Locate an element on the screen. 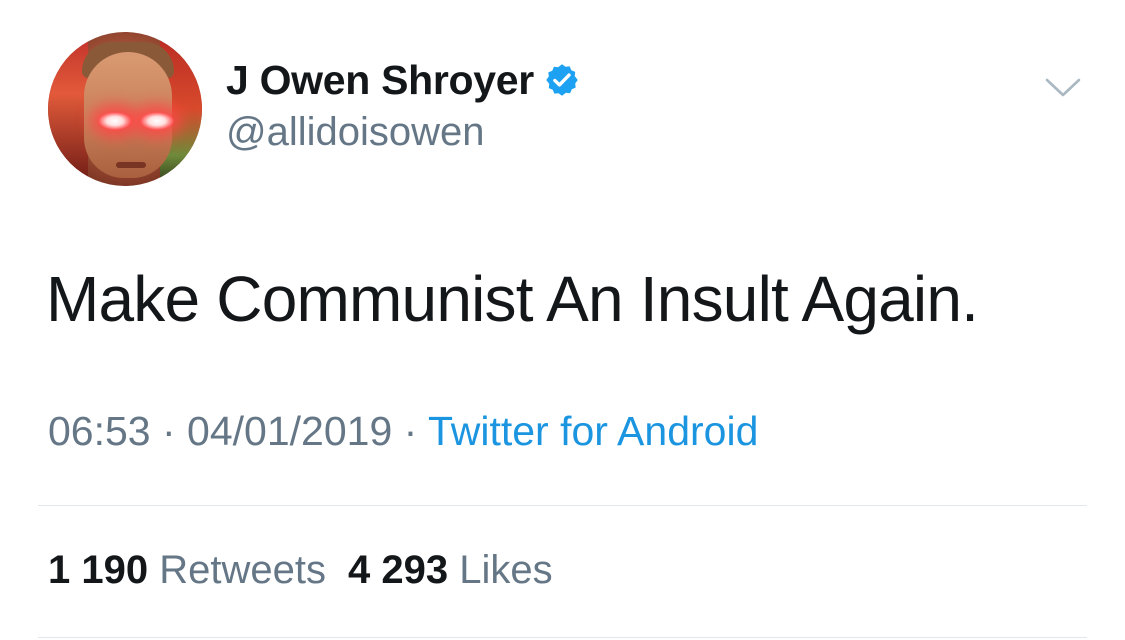 The width and height of the screenshot is (1125, 640). retweets-count: 1 190 is located at coordinates (98, 570).